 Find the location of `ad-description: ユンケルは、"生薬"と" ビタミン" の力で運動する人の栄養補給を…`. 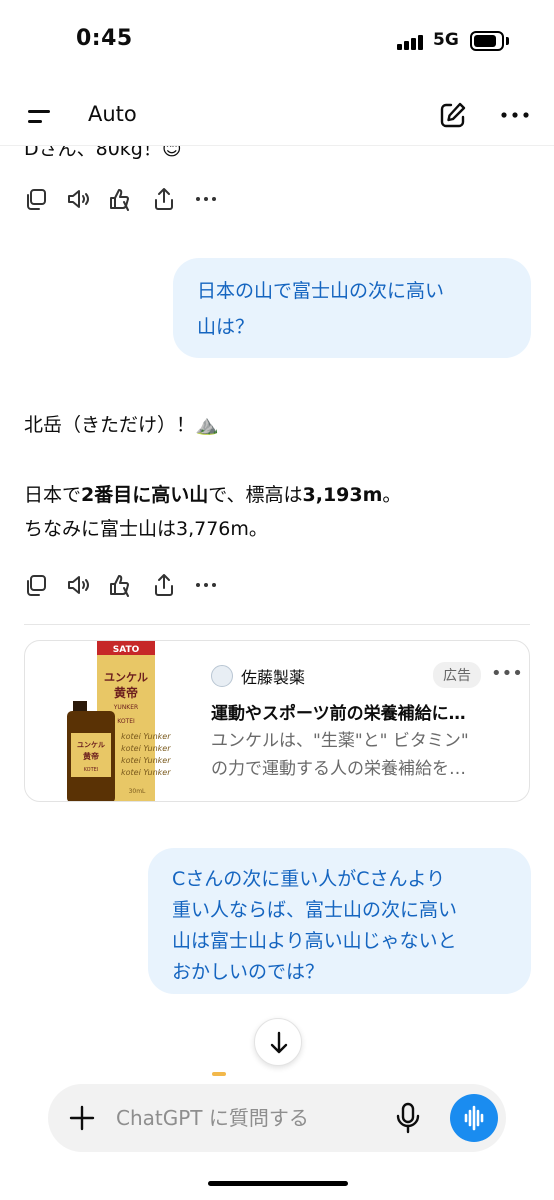

ad-description: ユンケルは、"生薬"と" ビタミン" の力で運動する人の栄養補給を… is located at coordinates (340, 755).